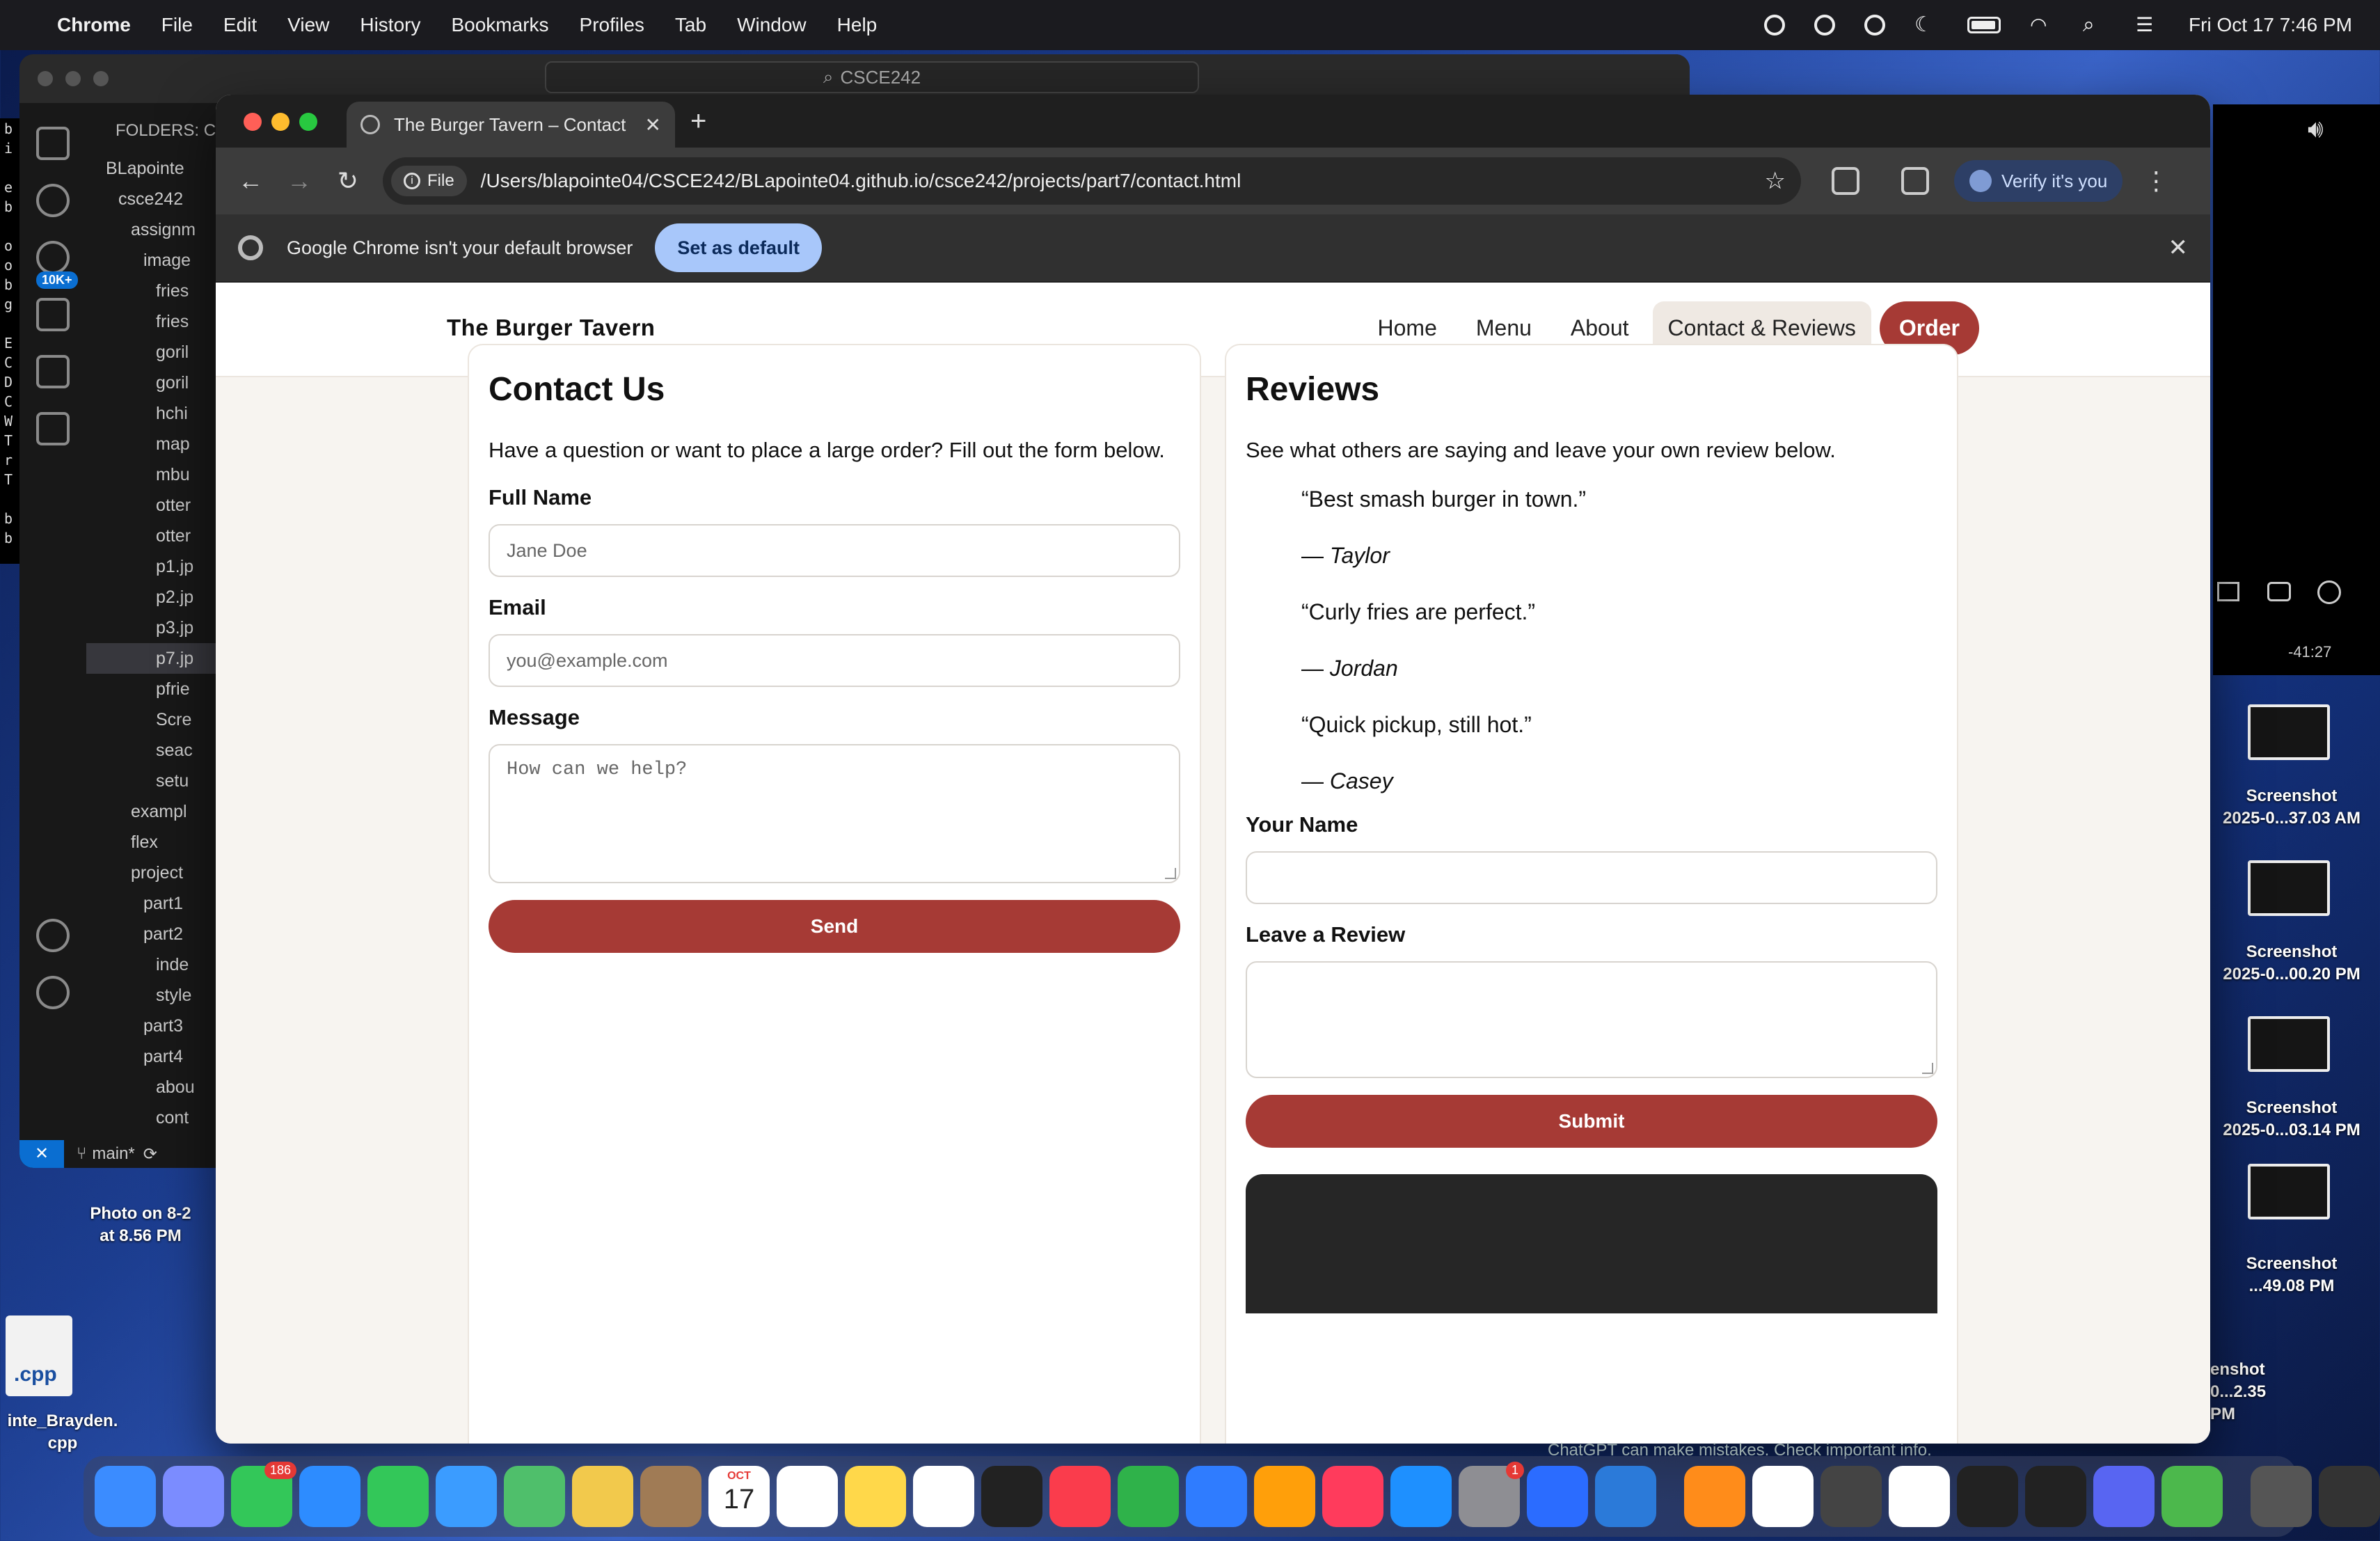 The width and height of the screenshot is (2380, 1541). I want to click on contacts-icon, so click(670, 1496).